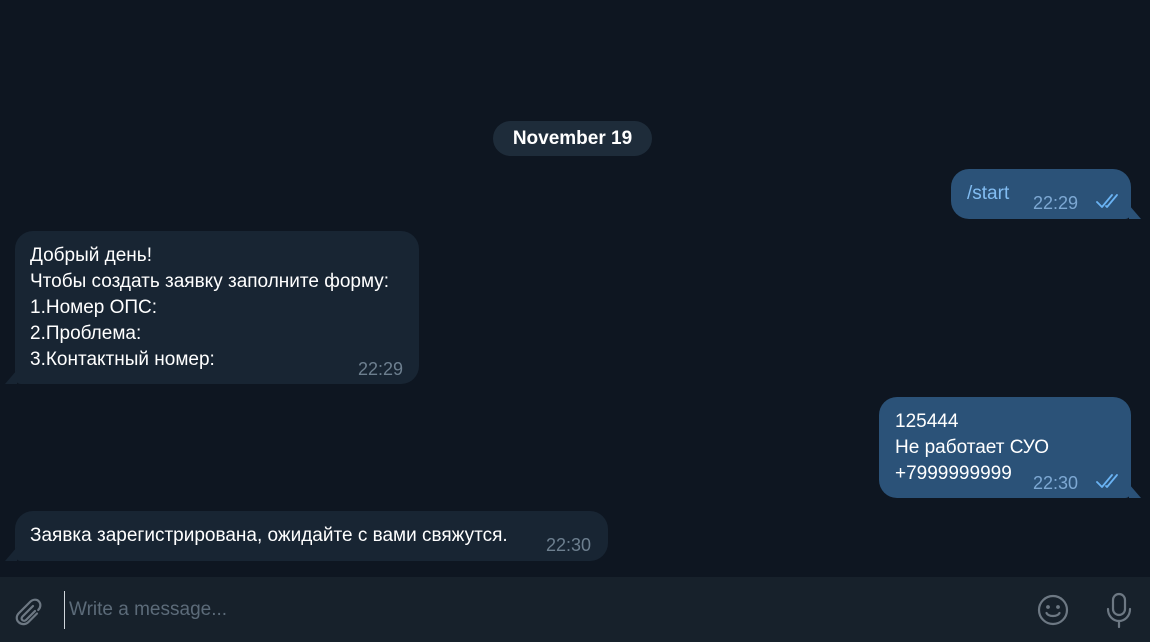 Image resolution: width=1150 pixels, height=642 pixels. What do you see at coordinates (86, 333) in the screenshot?
I see `message-line: 2.Проблема:` at bounding box center [86, 333].